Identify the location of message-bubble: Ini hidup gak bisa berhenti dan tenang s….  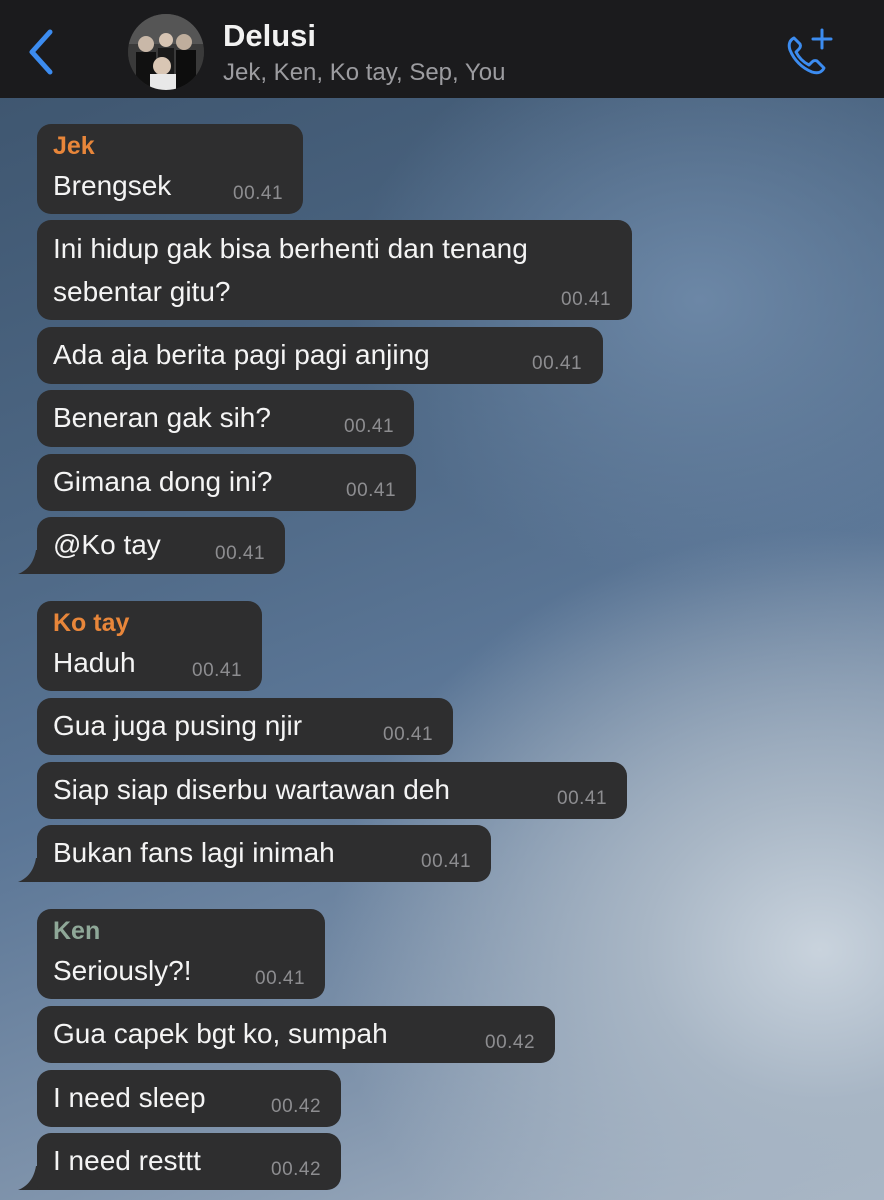
(334, 270).